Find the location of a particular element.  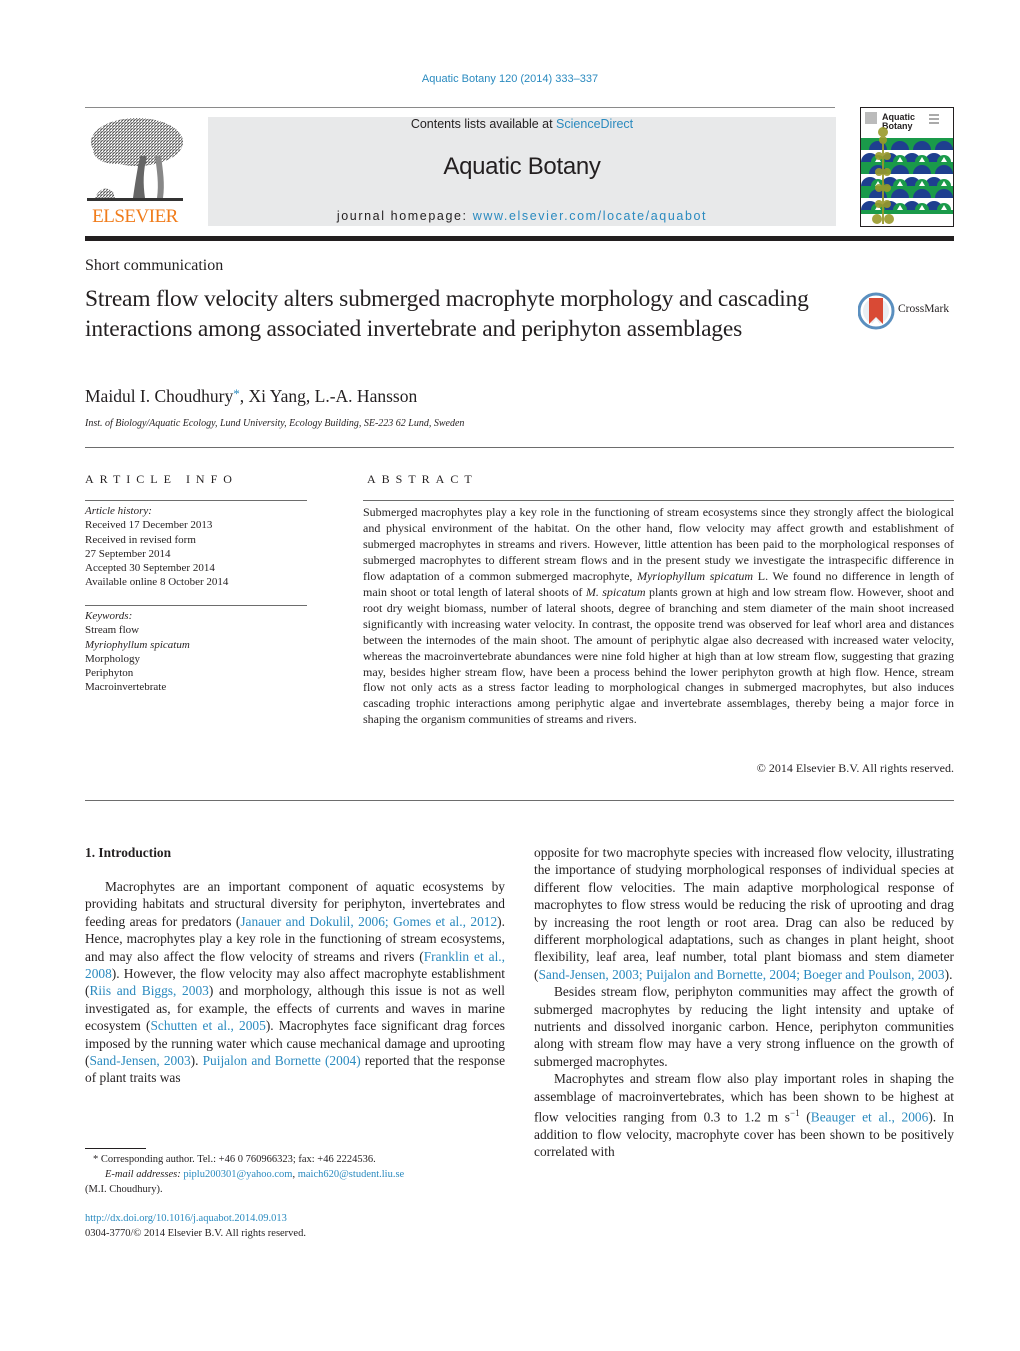

keyword: Stream flow is located at coordinates (112, 630).